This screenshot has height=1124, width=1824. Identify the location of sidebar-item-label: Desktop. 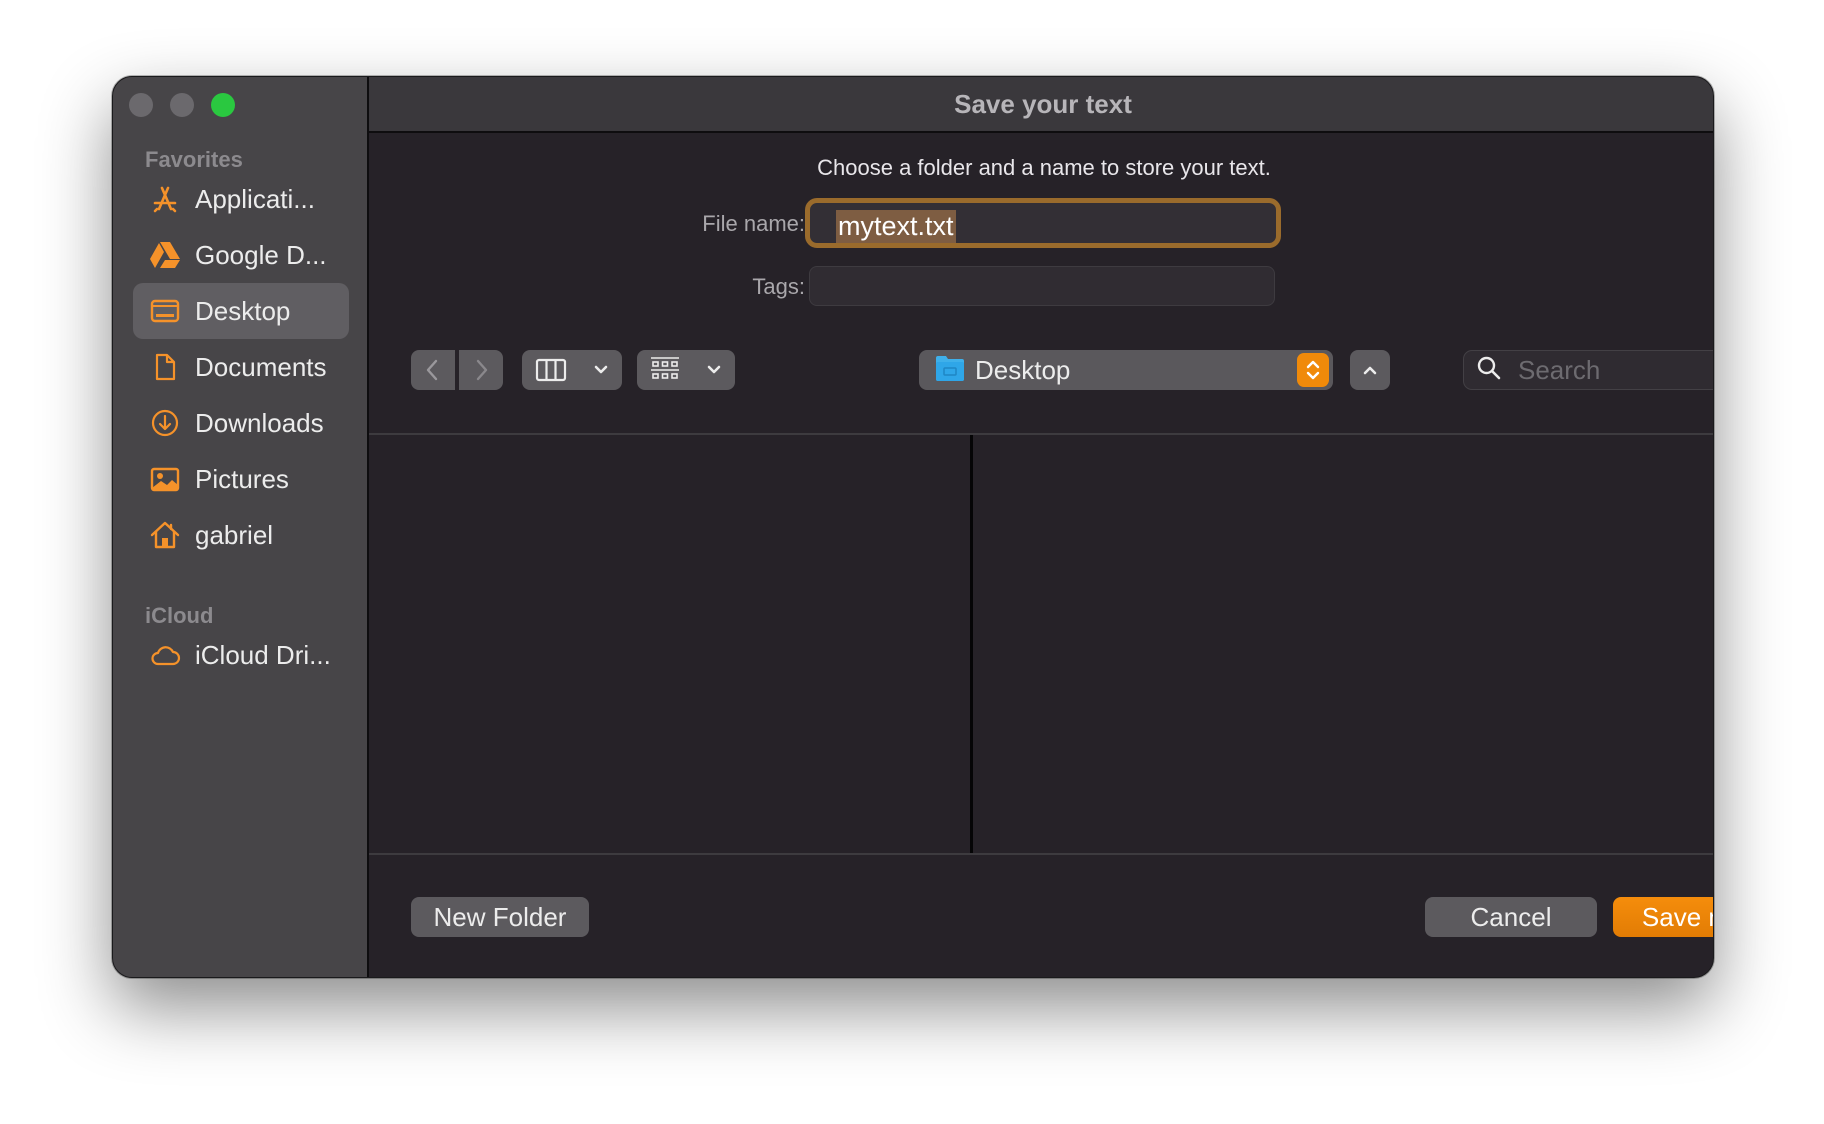
(243, 310).